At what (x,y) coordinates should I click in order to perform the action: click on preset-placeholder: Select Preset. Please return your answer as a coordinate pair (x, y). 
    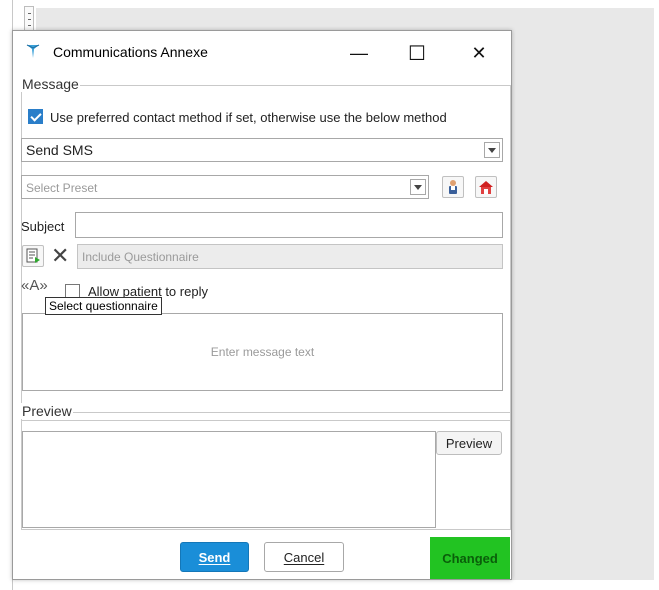
    Looking at the image, I should click on (62, 188).